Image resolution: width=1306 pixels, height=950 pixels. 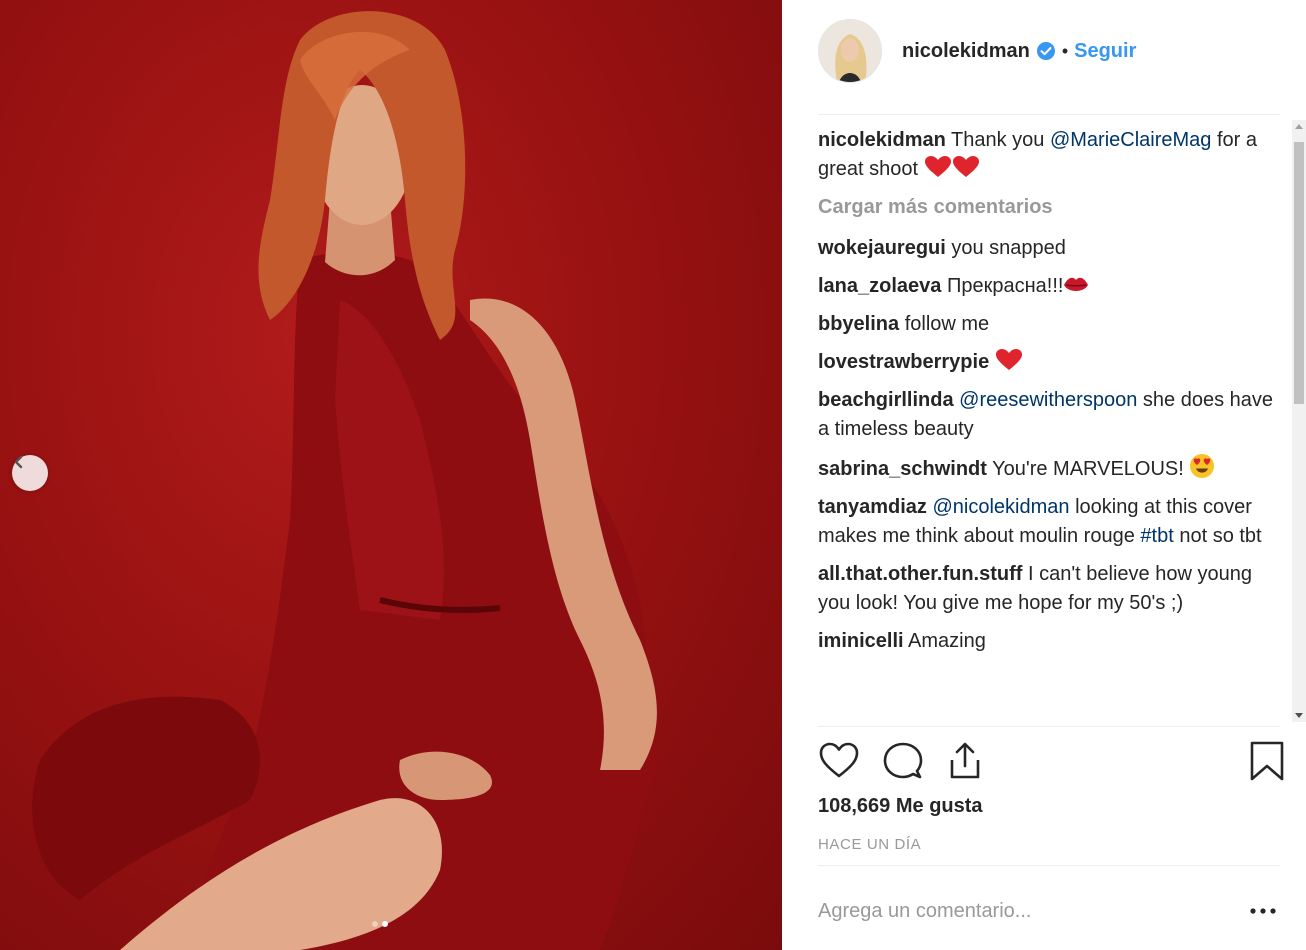 What do you see at coordinates (998, 140) in the screenshot?
I see `caption-text: Thank you` at bounding box center [998, 140].